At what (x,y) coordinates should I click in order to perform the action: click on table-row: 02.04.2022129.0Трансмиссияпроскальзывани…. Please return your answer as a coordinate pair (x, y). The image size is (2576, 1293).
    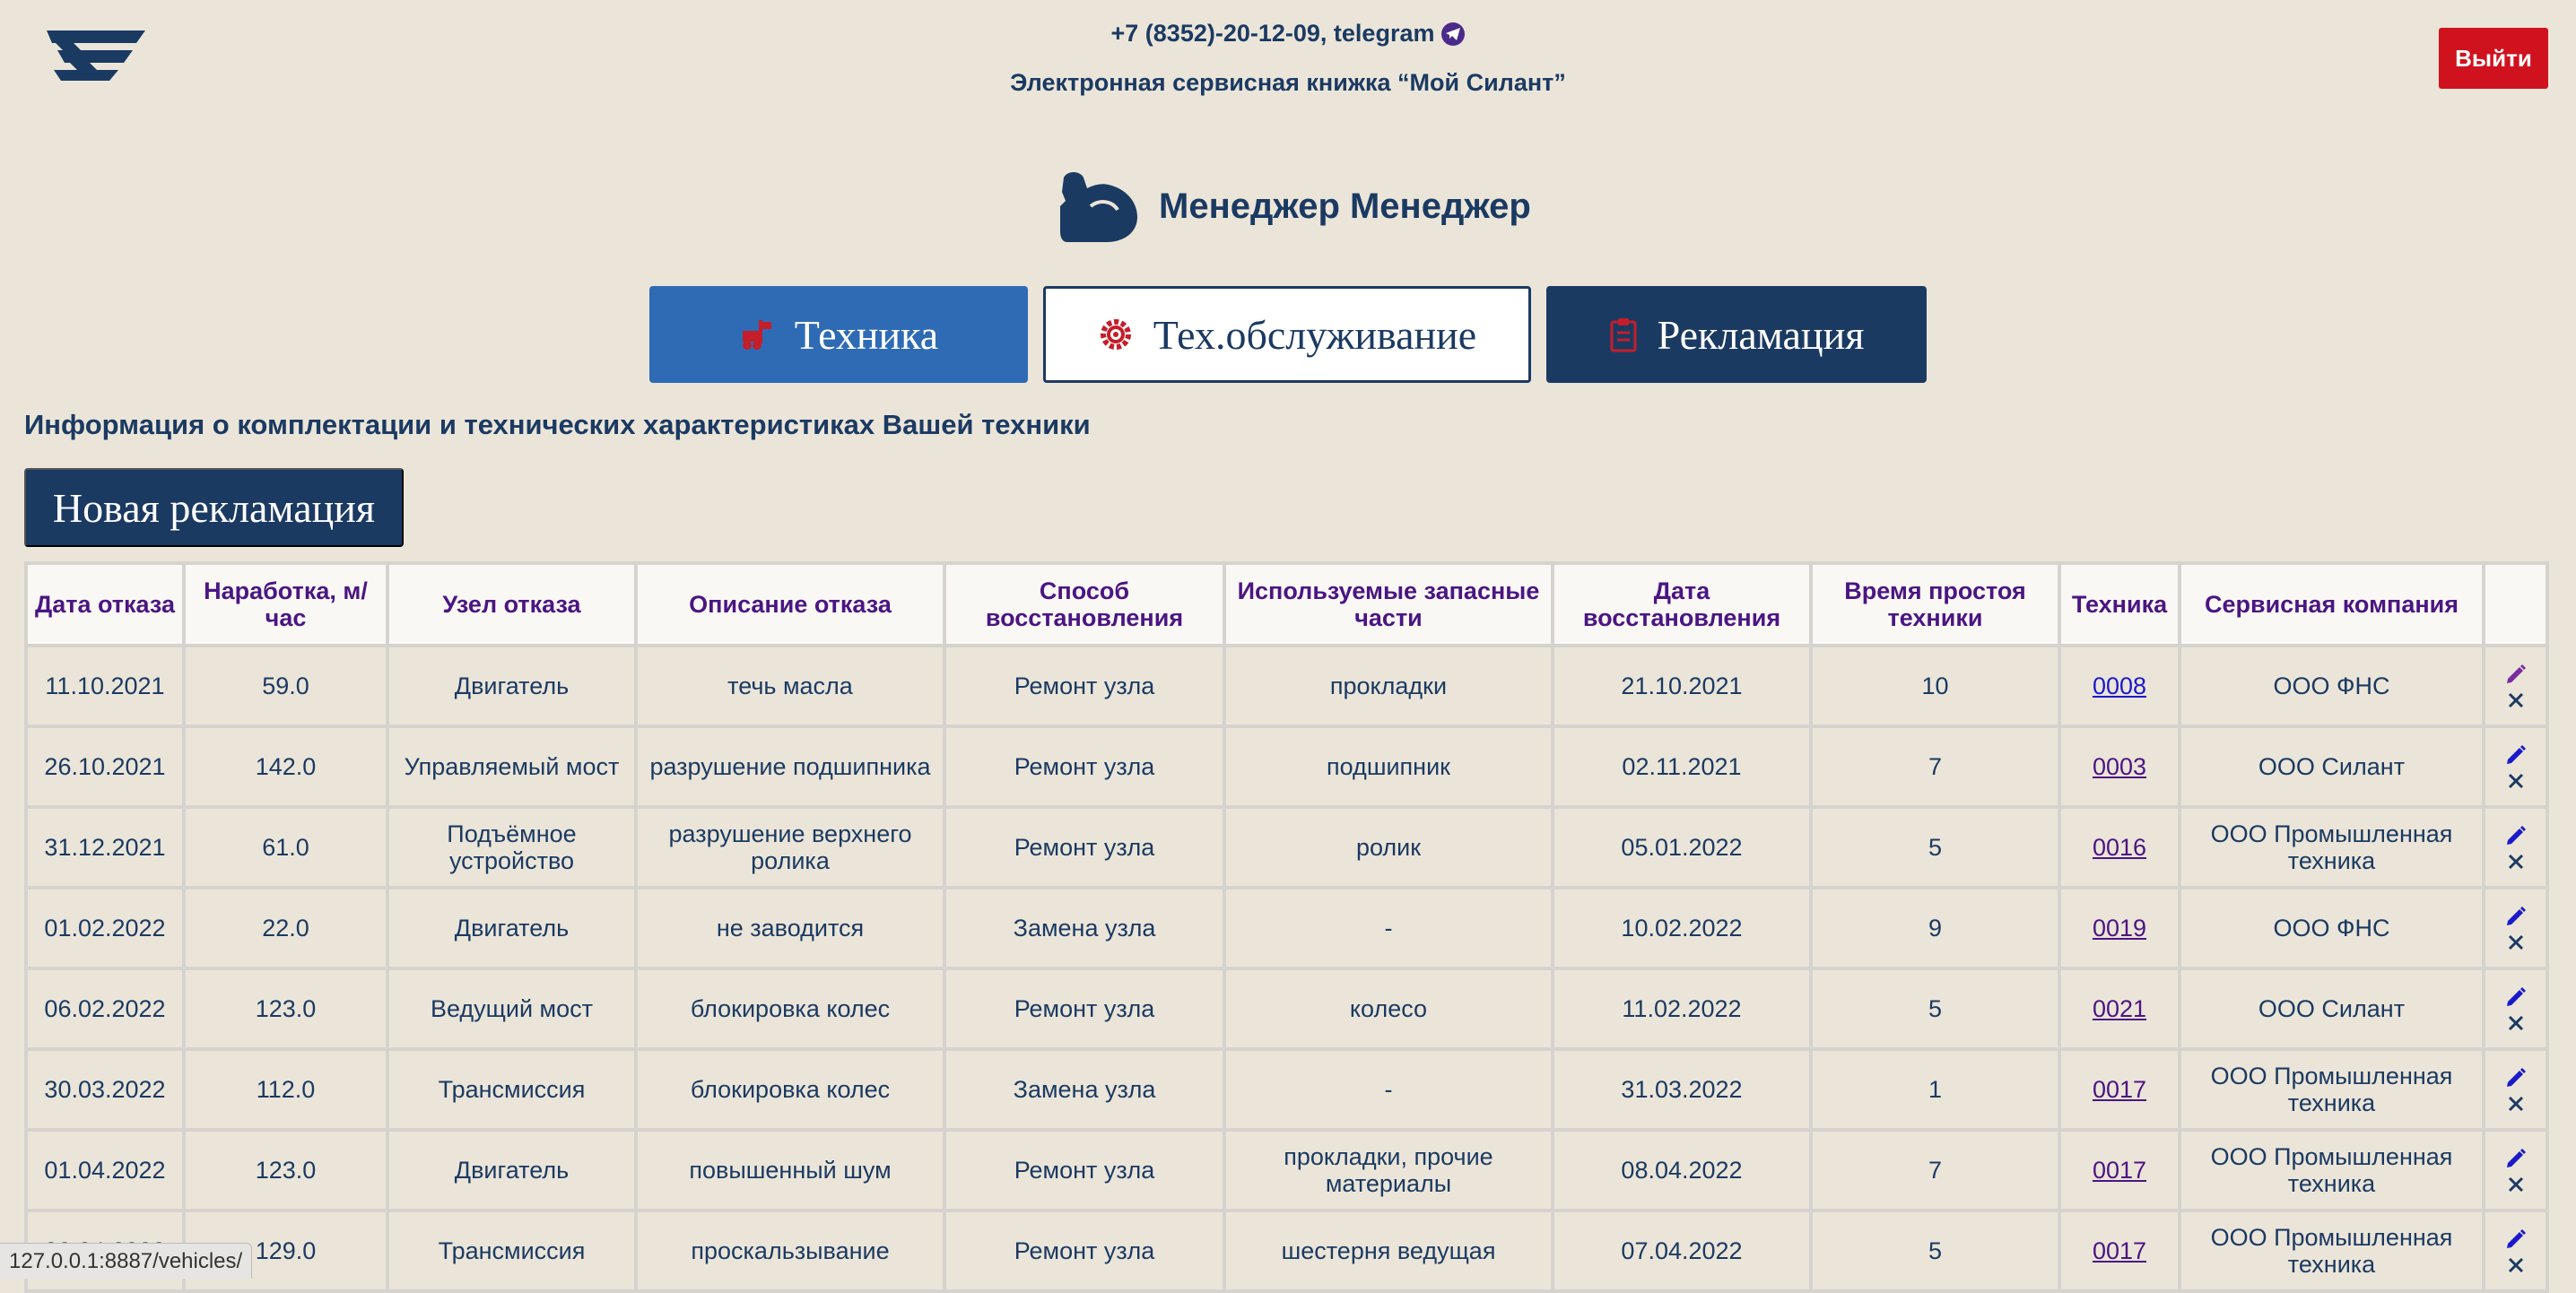
    Looking at the image, I should click on (1286, 1251).